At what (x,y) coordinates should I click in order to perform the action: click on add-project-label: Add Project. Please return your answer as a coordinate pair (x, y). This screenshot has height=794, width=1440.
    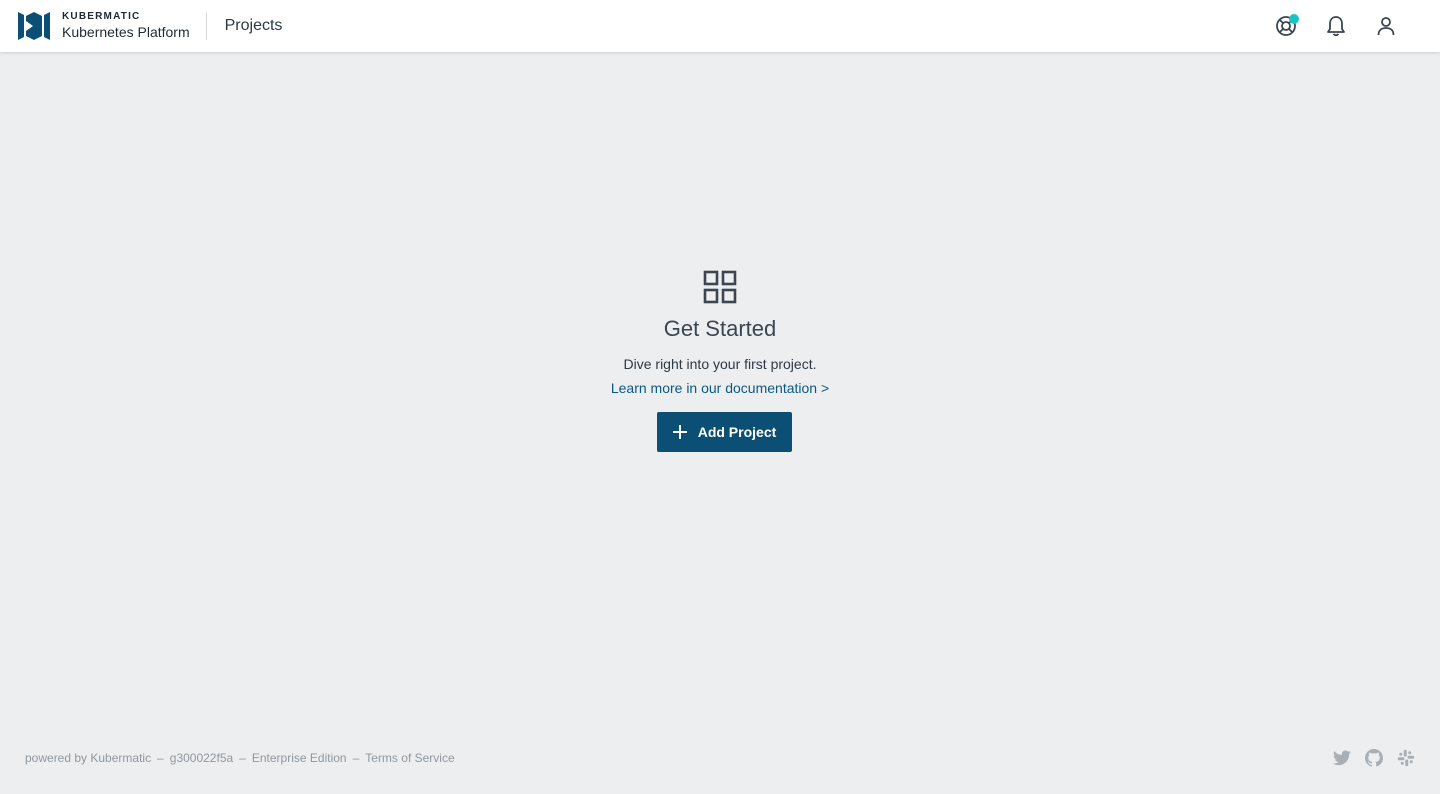
    Looking at the image, I should click on (737, 432).